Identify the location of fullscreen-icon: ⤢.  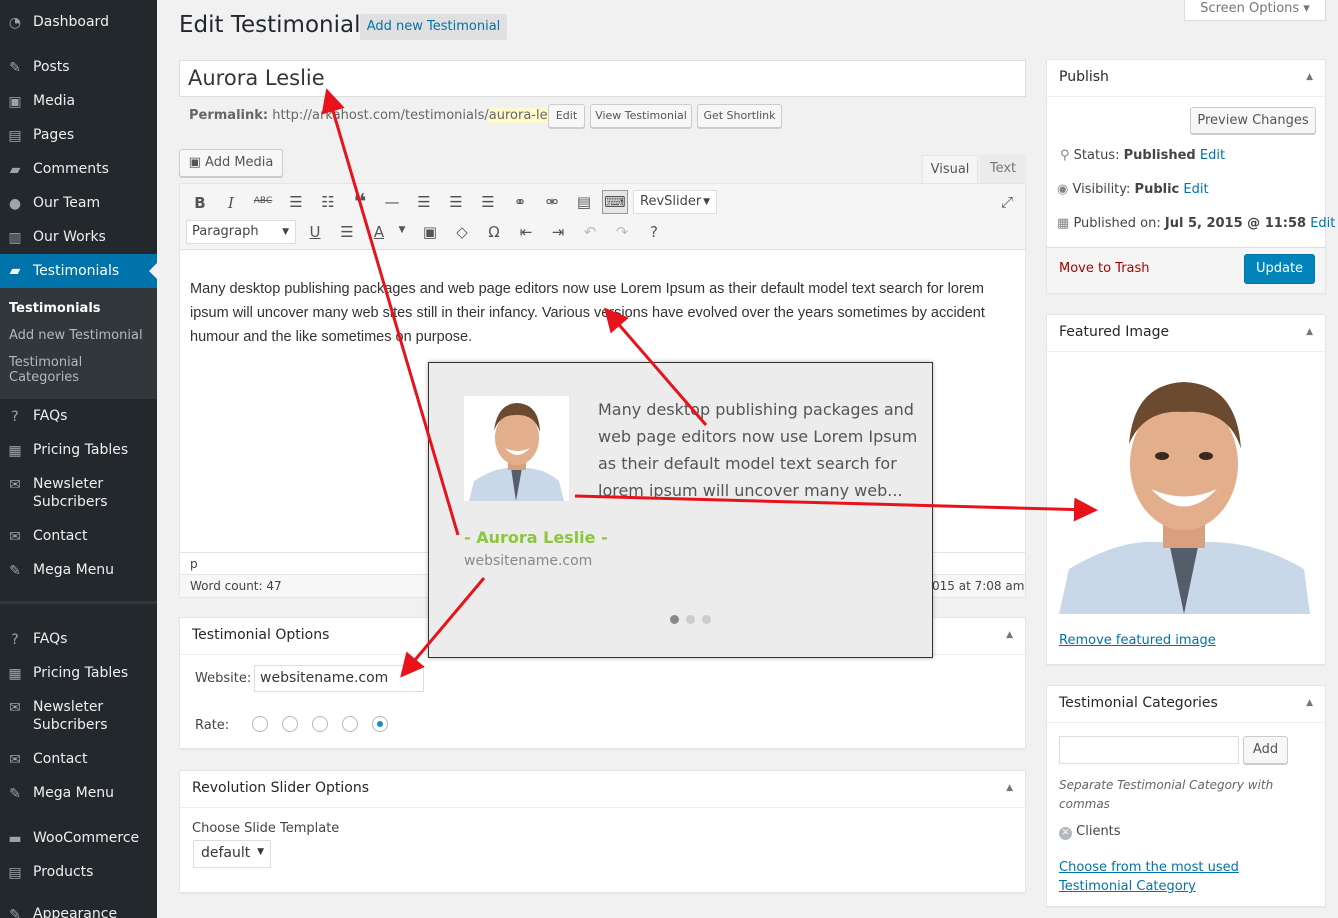
(1007, 202).